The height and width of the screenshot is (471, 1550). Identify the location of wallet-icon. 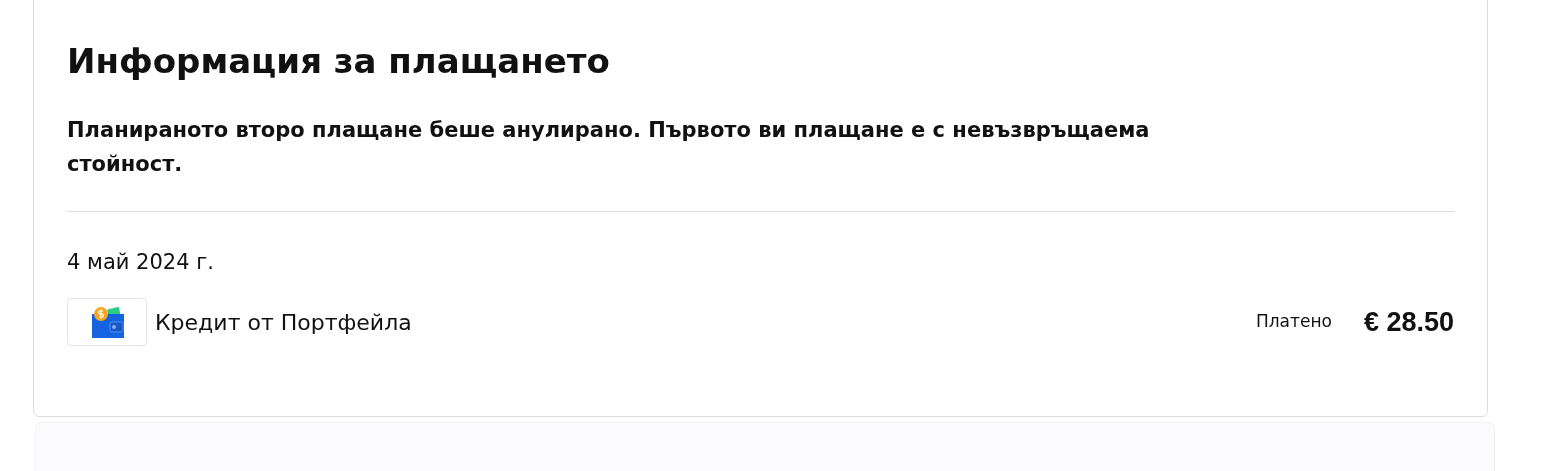
(107, 322).